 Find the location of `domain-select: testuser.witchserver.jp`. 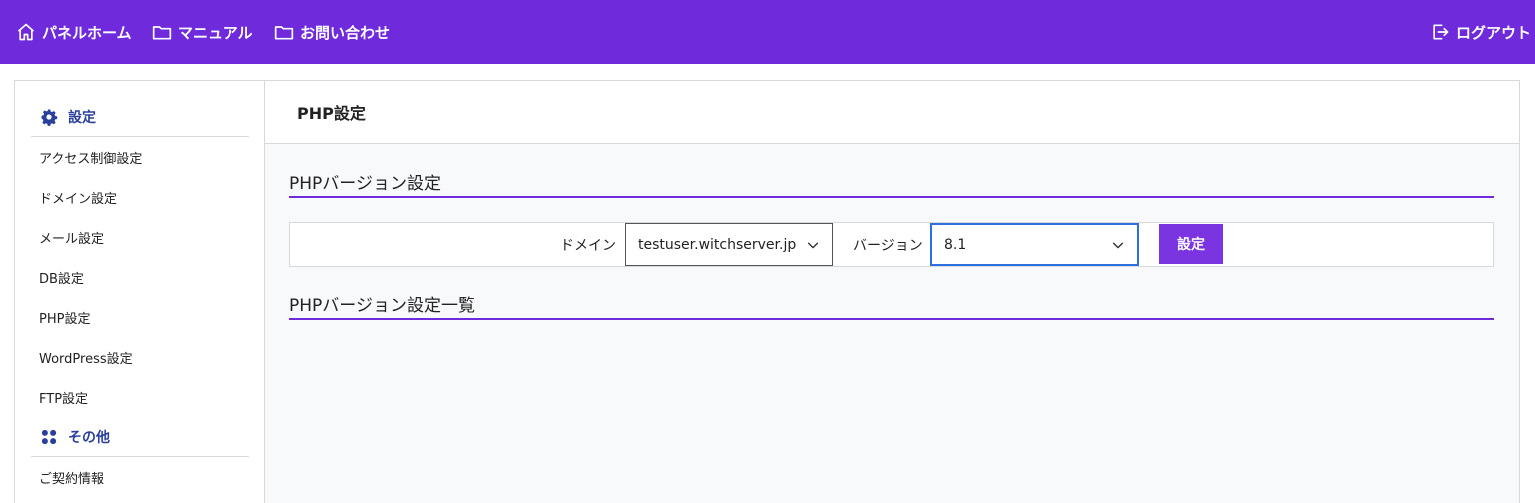

domain-select: testuser.witchserver.jp is located at coordinates (729, 244).